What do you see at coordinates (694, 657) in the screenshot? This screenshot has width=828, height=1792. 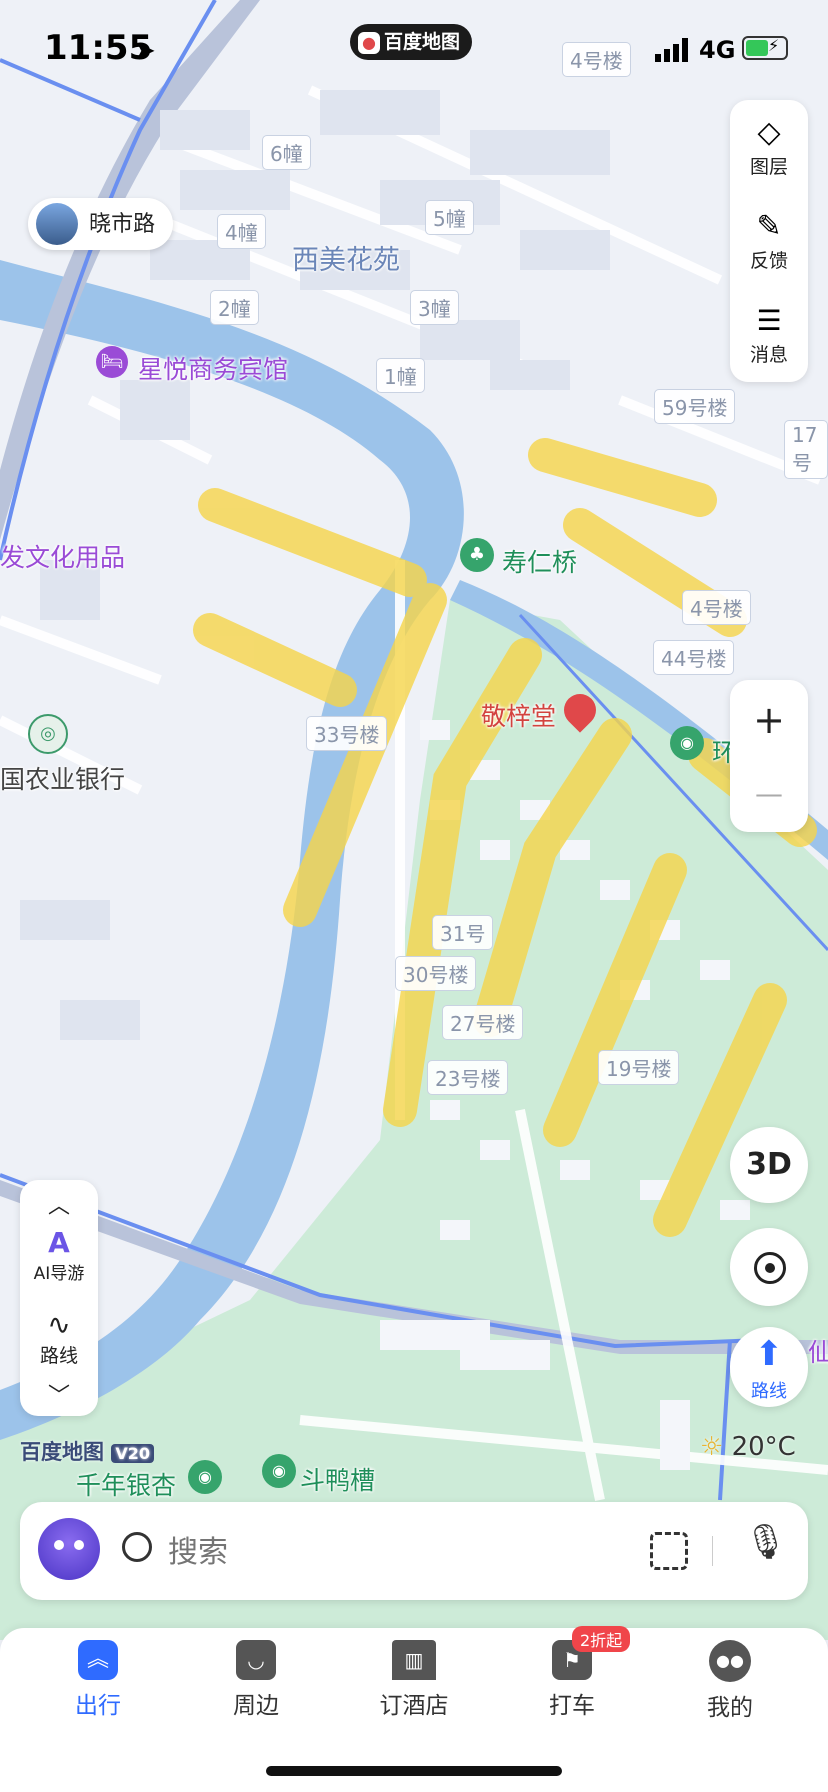 I see `building-label: 44号楼` at bounding box center [694, 657].